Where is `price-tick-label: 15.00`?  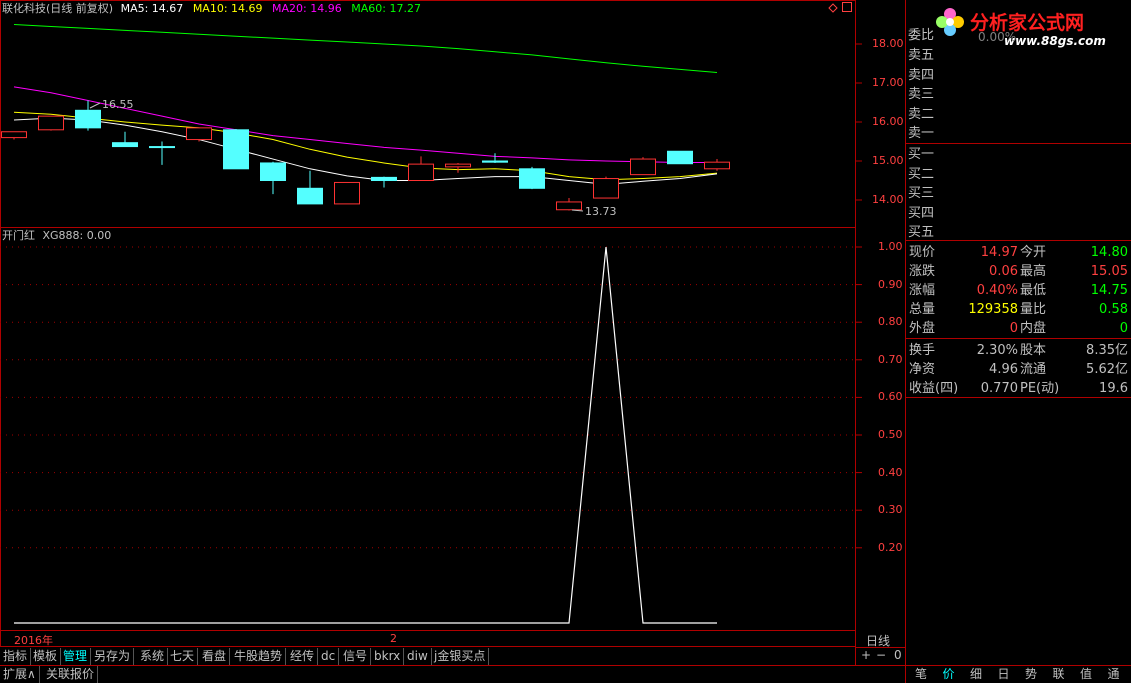 price-tick-label: 15.00 is located at coordinates (888, 160).